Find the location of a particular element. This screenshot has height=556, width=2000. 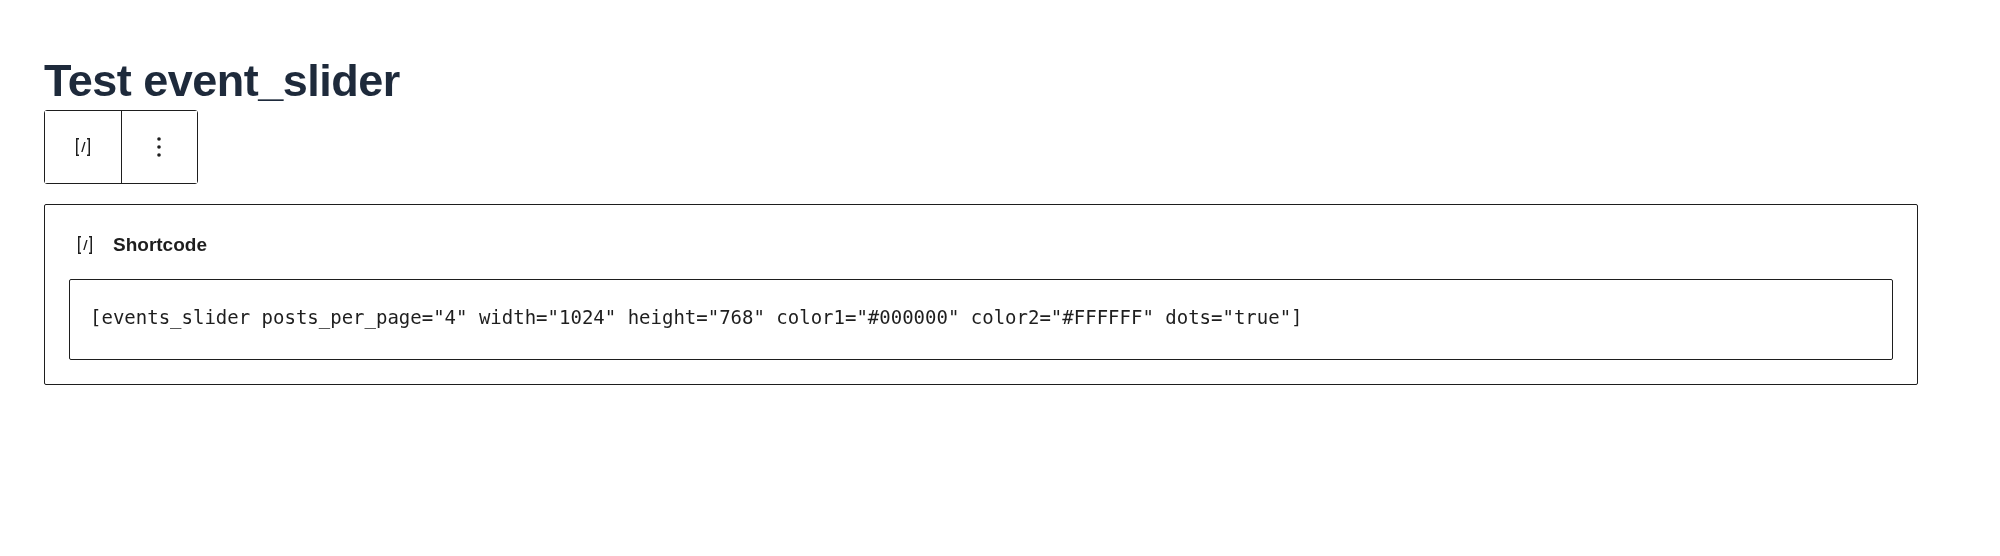

more-options-icon is located at coordinates (159, 147).